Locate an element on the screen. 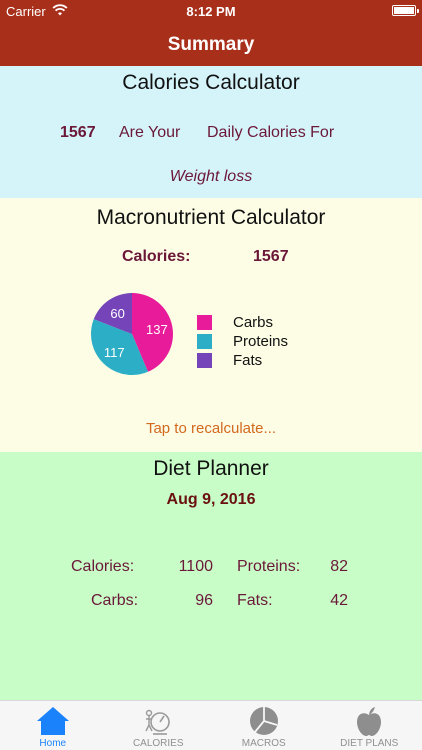 The width and height of the screenshot is (422, 750). status-bar: Carrier 8:12 PM is located at coordinates (211, 11).